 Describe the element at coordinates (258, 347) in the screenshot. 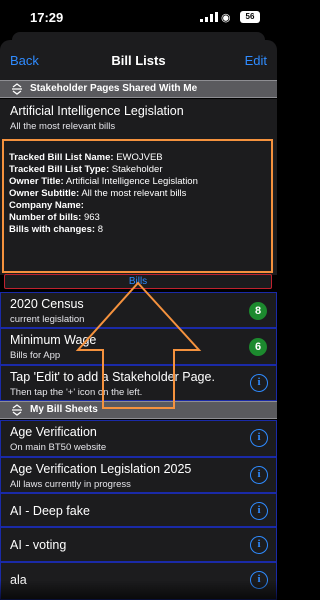

I see `change-count-badge: 6` at that location.